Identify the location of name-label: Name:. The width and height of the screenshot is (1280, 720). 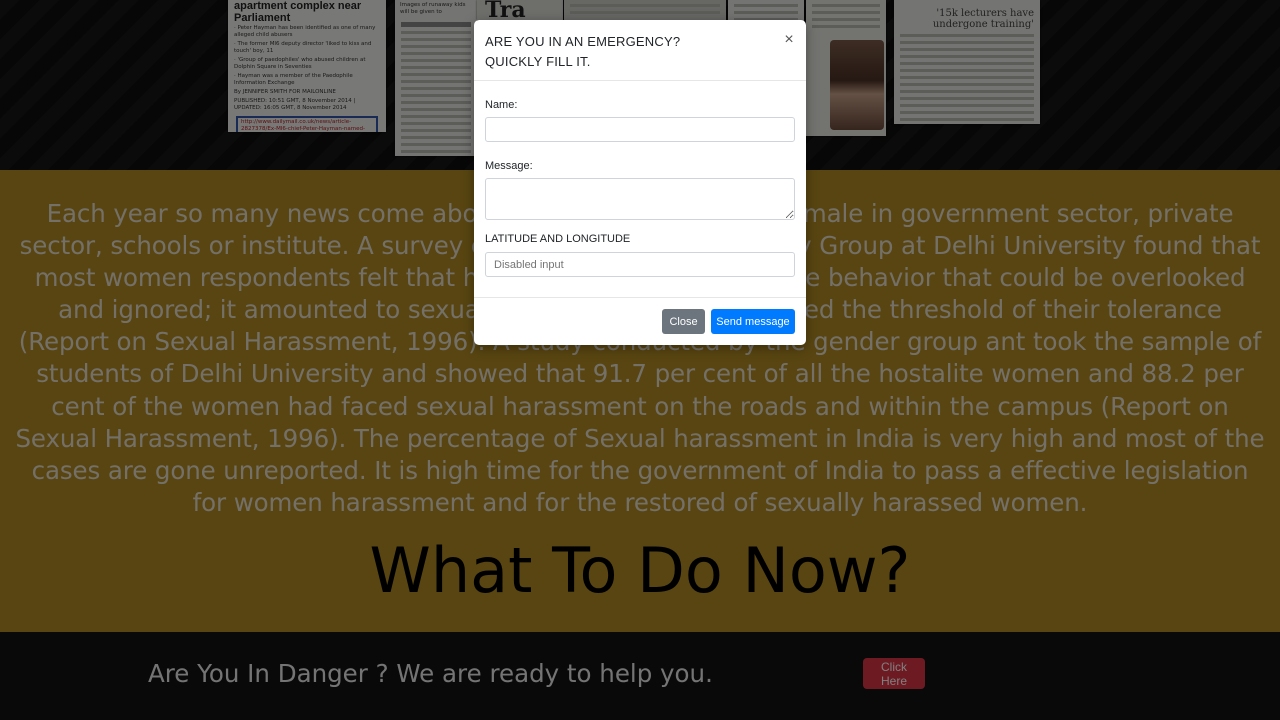
(501, 105).